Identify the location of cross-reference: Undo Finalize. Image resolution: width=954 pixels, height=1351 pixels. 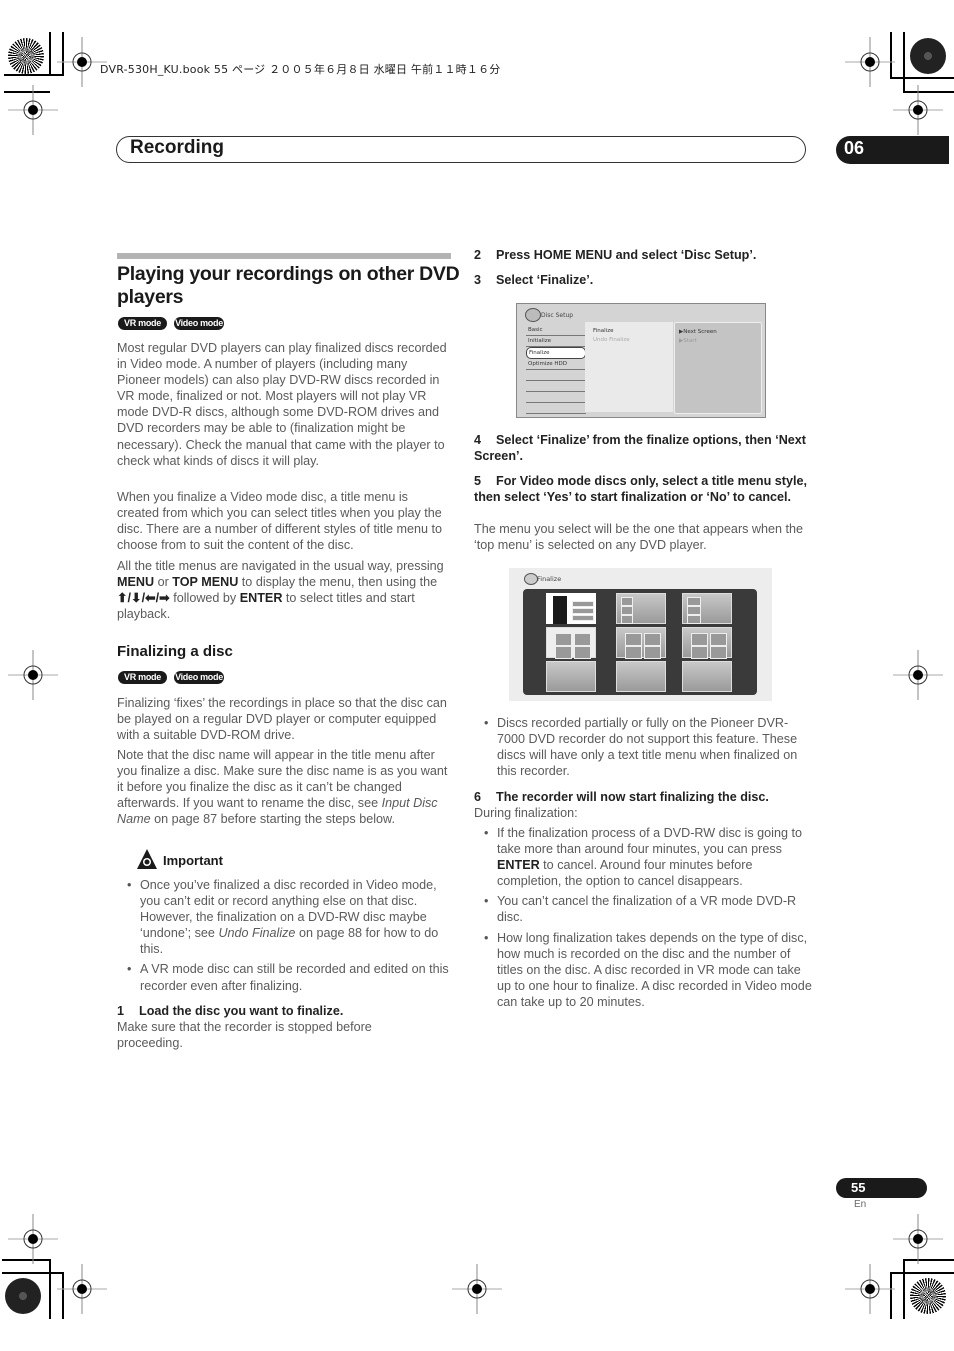
(257, 933).